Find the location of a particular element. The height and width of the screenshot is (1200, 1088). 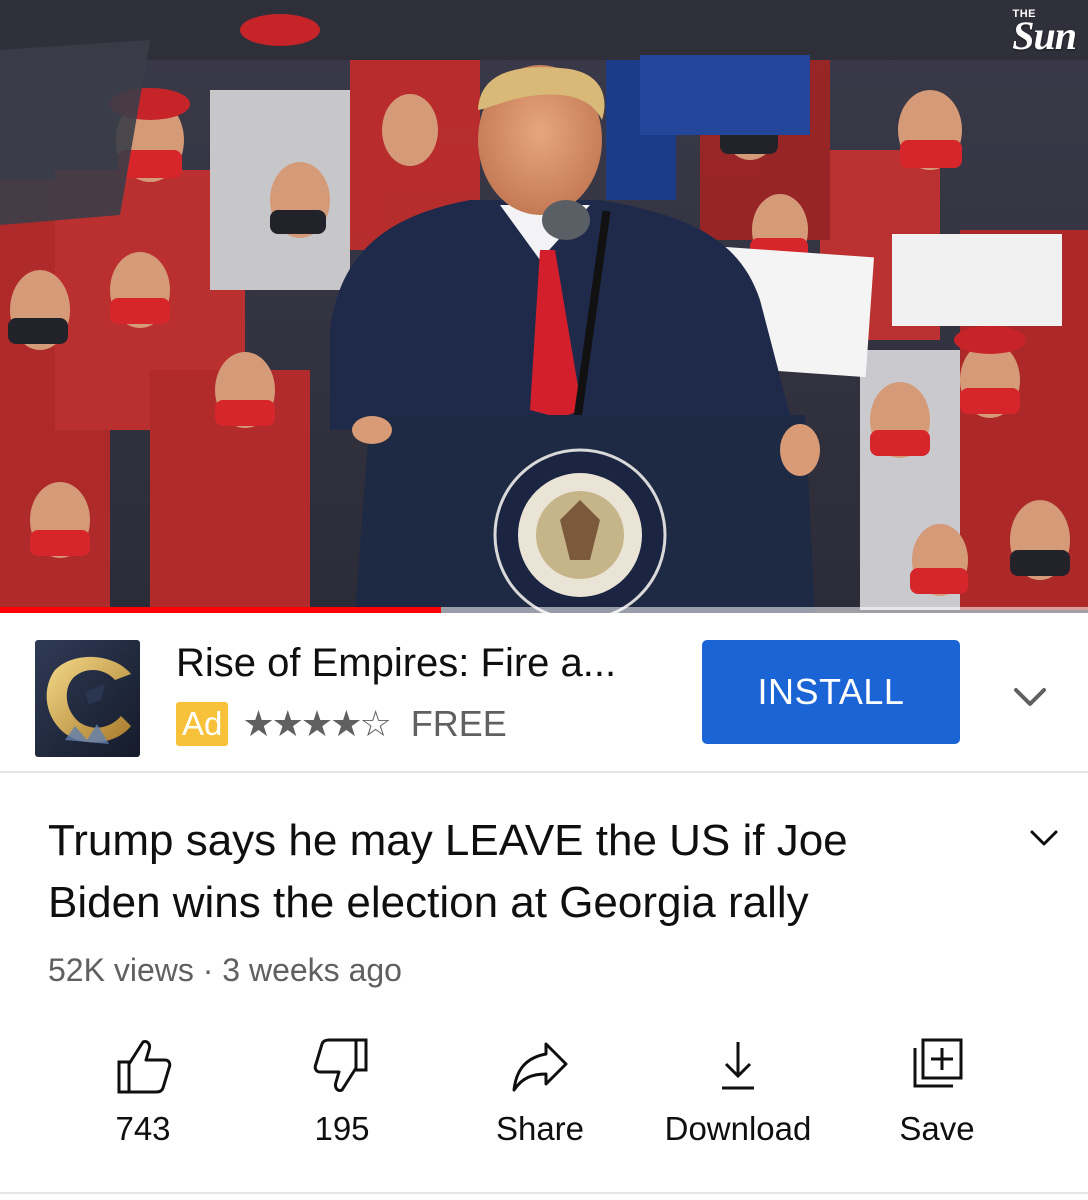

download-icon is located at coordinates (738, 1066).